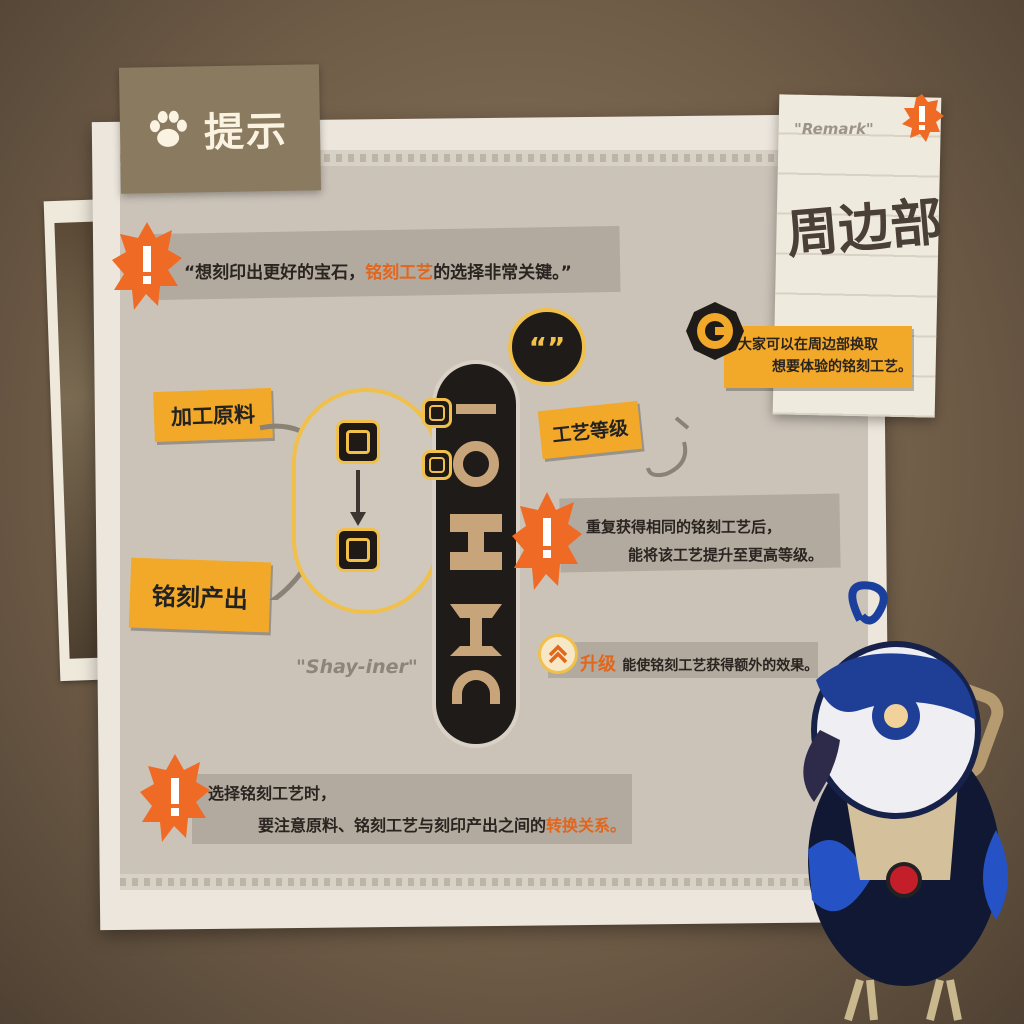 The height and width of the screenshot is (1024, 1024). I want to click on tip-top-suffix: 的选择非常关键。”, so click(502, 273).